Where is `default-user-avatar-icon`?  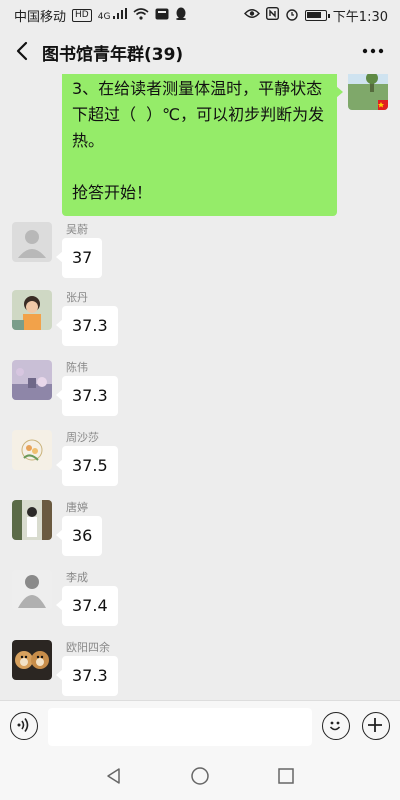
default-user-avatar-icon is located at coordinates (32, 242).